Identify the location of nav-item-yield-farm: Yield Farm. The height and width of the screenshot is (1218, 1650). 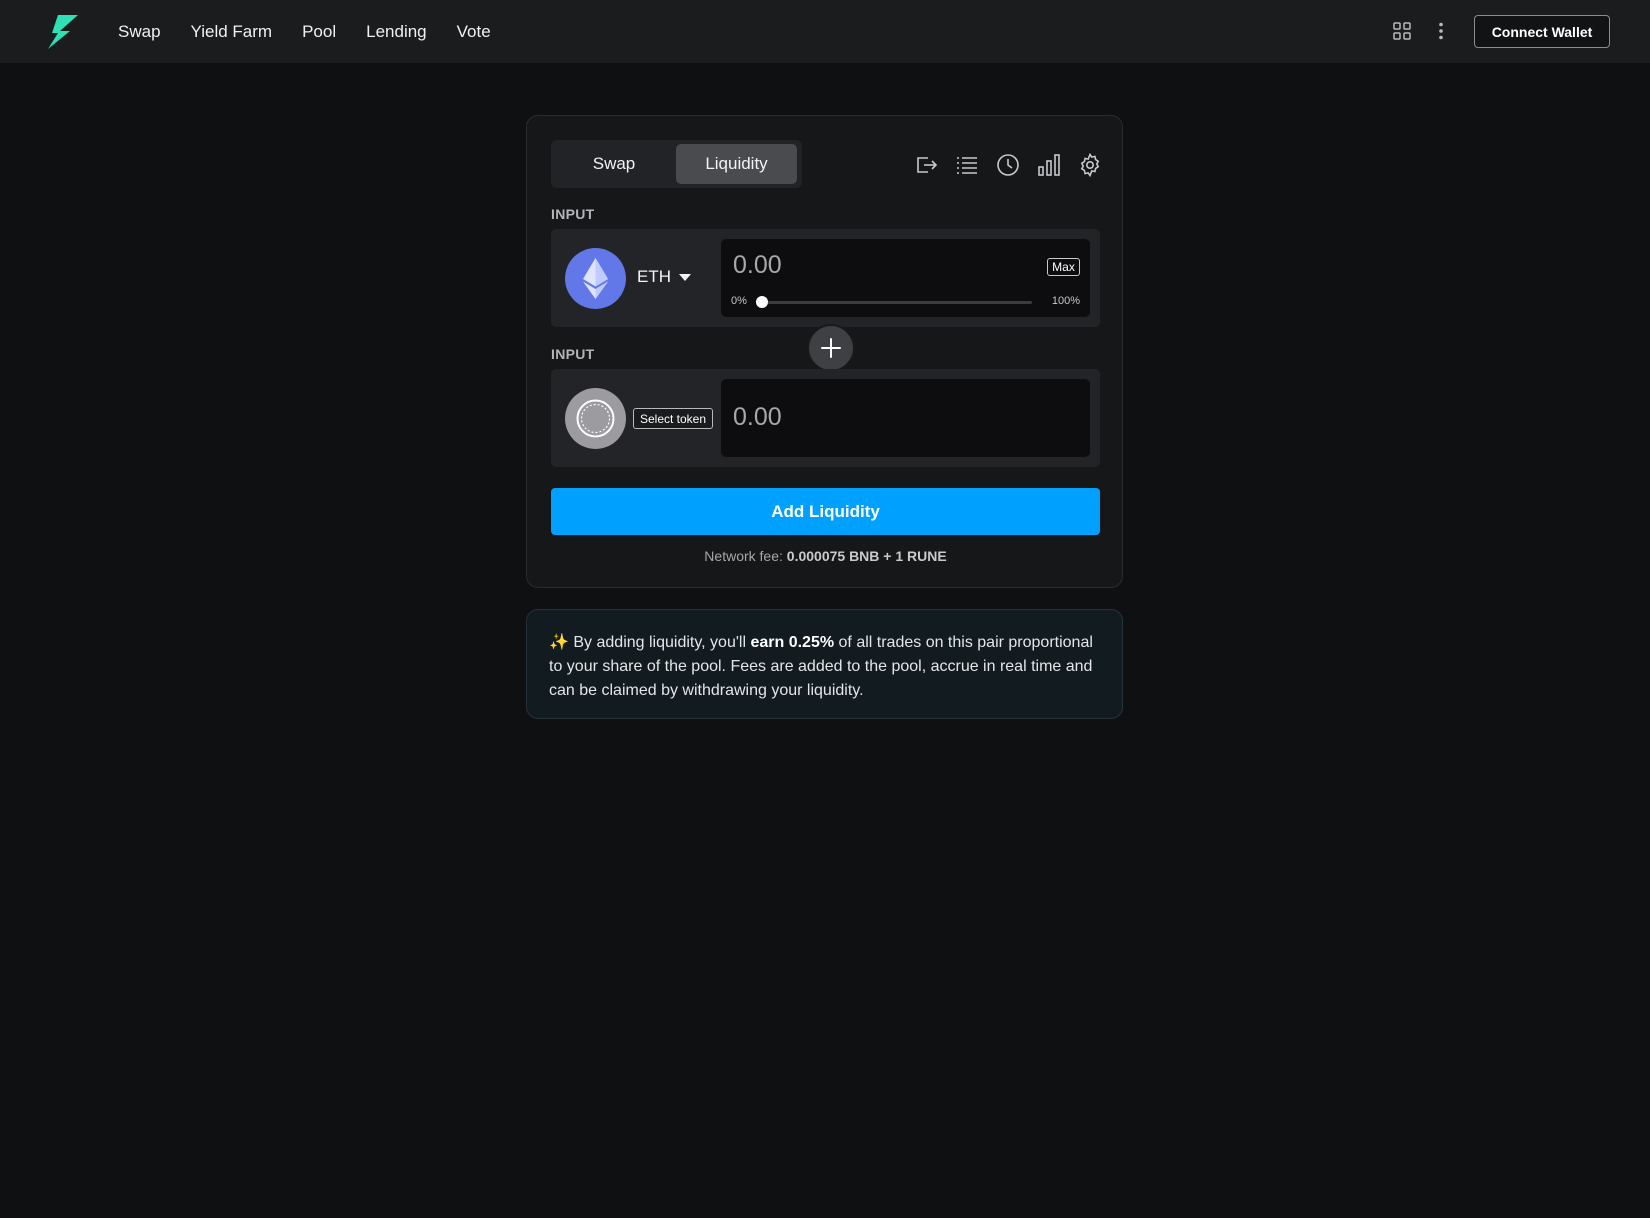
(232, 32).